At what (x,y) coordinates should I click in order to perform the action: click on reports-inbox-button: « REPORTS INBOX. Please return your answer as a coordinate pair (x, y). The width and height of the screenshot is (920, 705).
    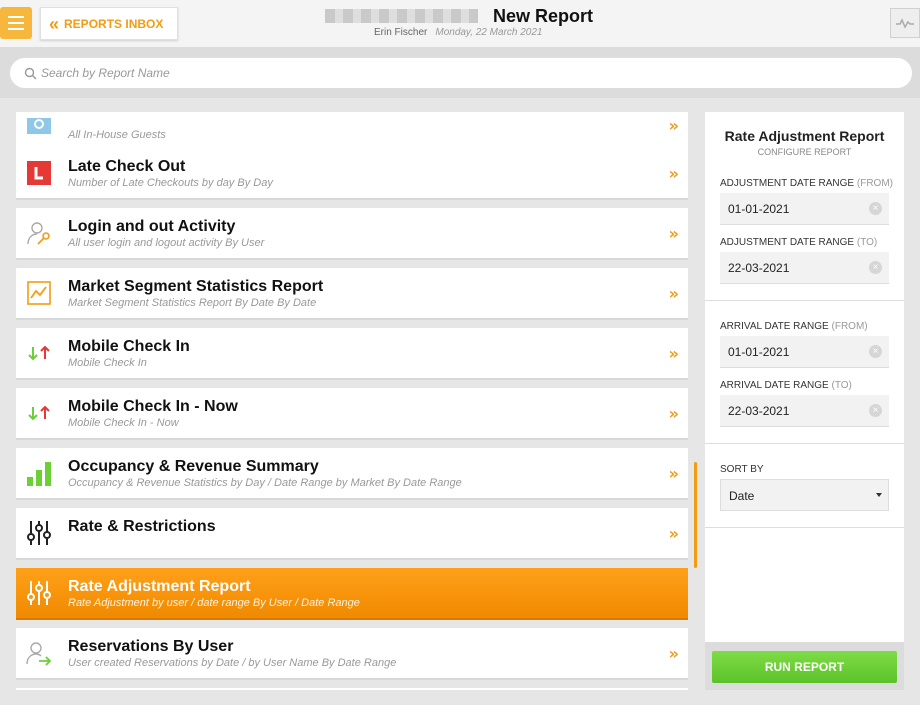
    Looking at the image, I should click on (109, 23).